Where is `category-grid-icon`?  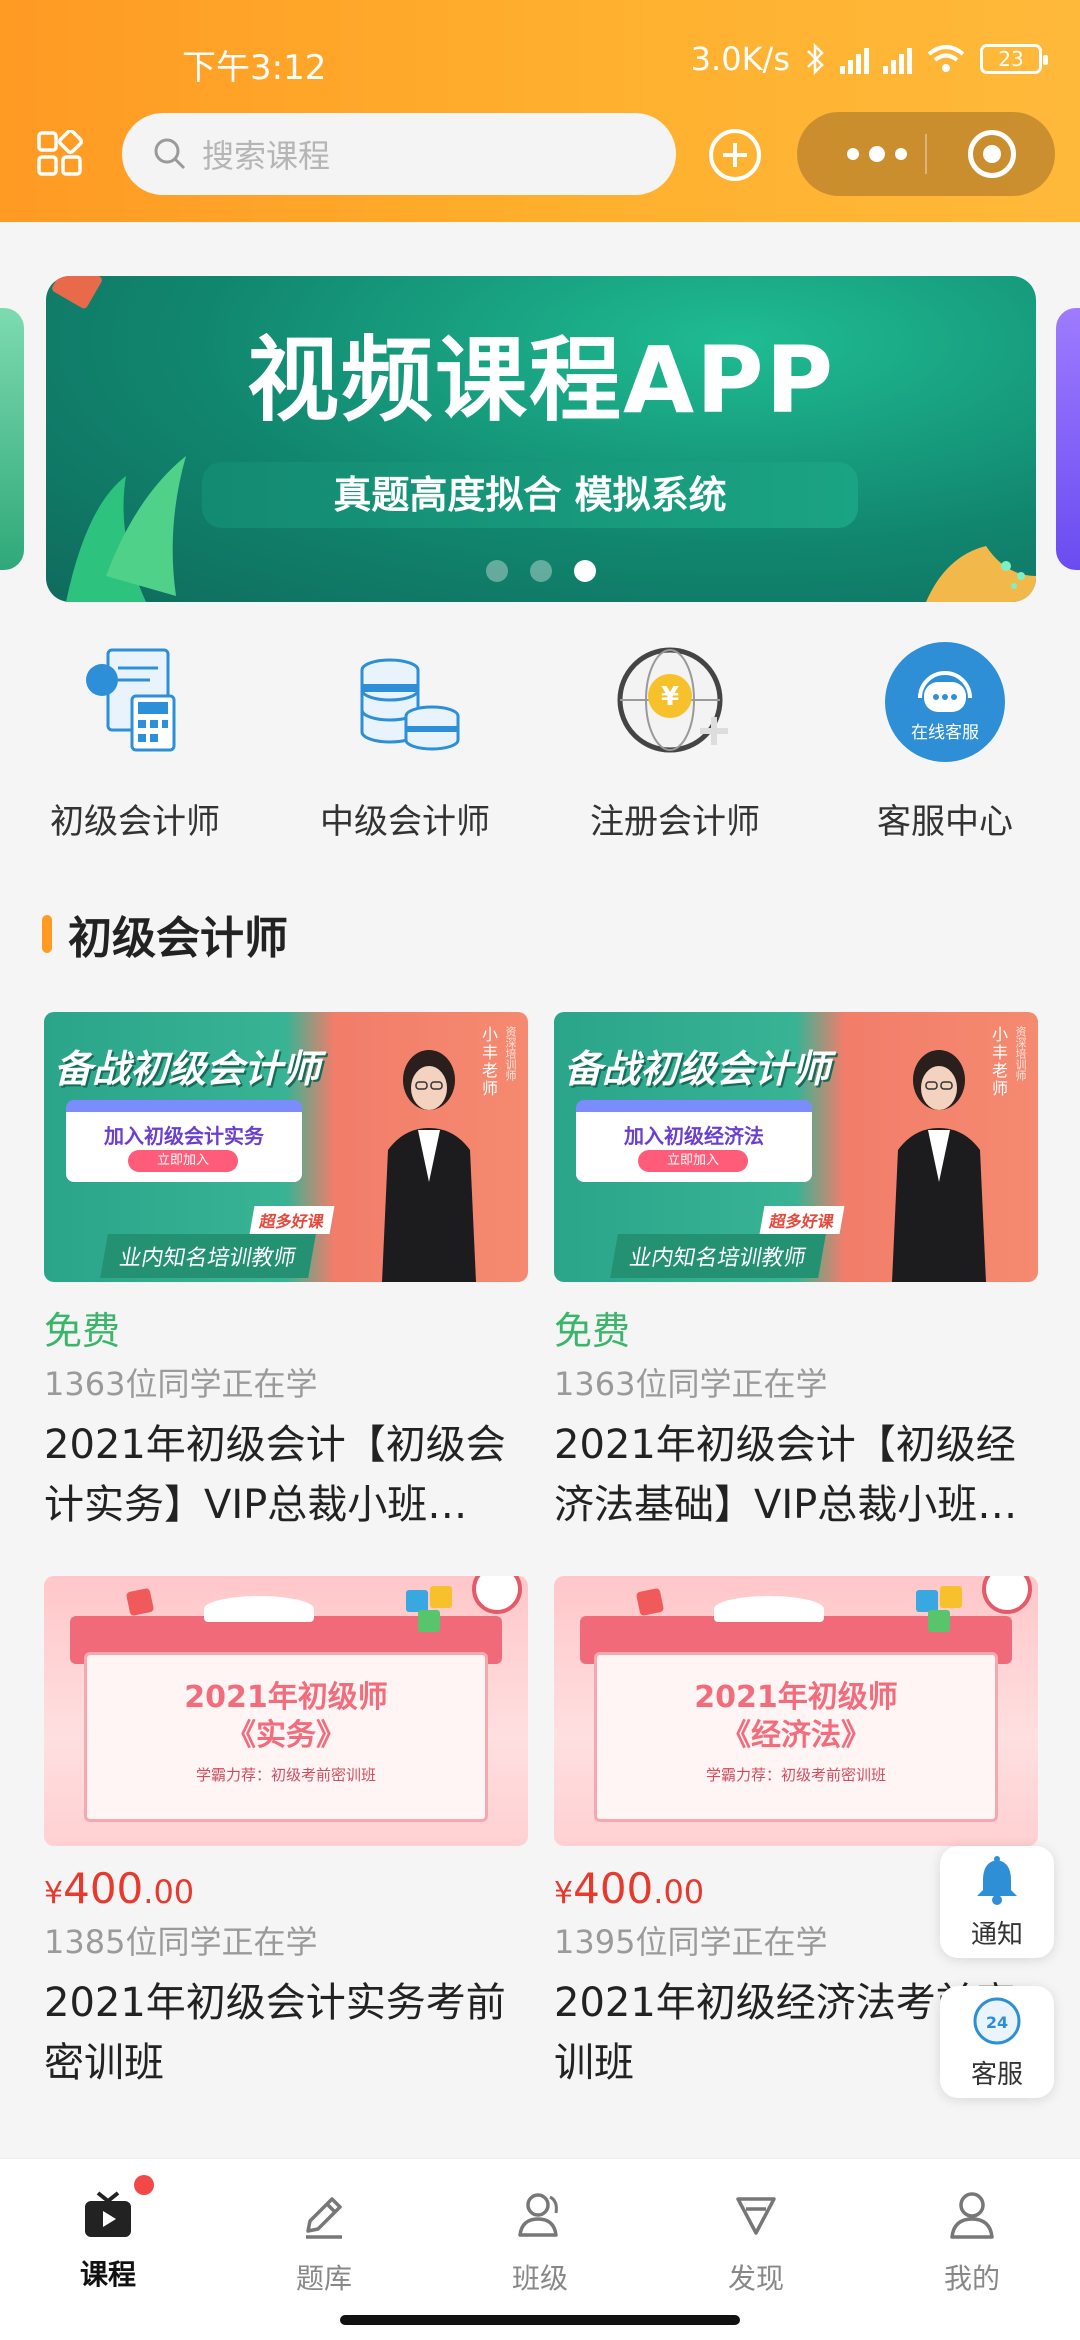 category-grid-icon is located at coordinates (60, 154).